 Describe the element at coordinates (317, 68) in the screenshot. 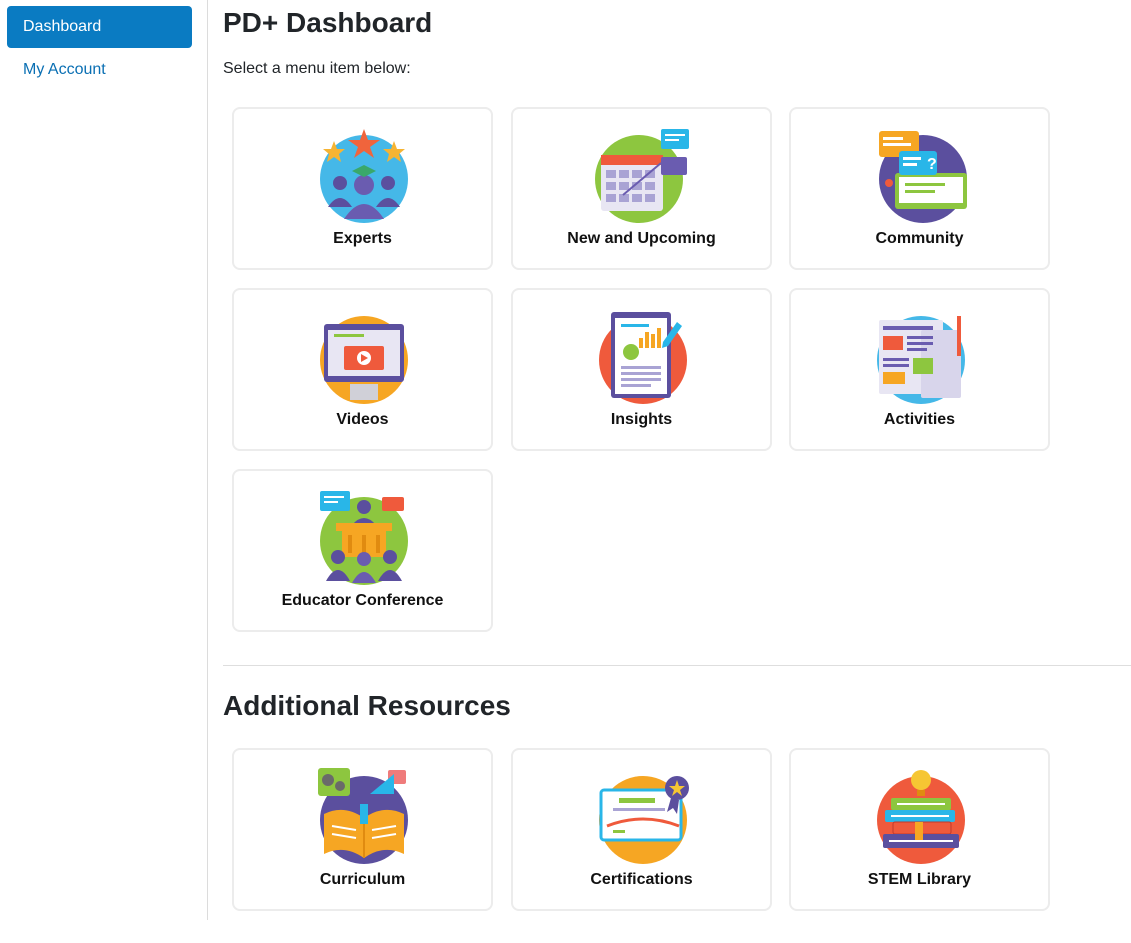

I see `page-subtitle: Select a menu item below:` at that location.